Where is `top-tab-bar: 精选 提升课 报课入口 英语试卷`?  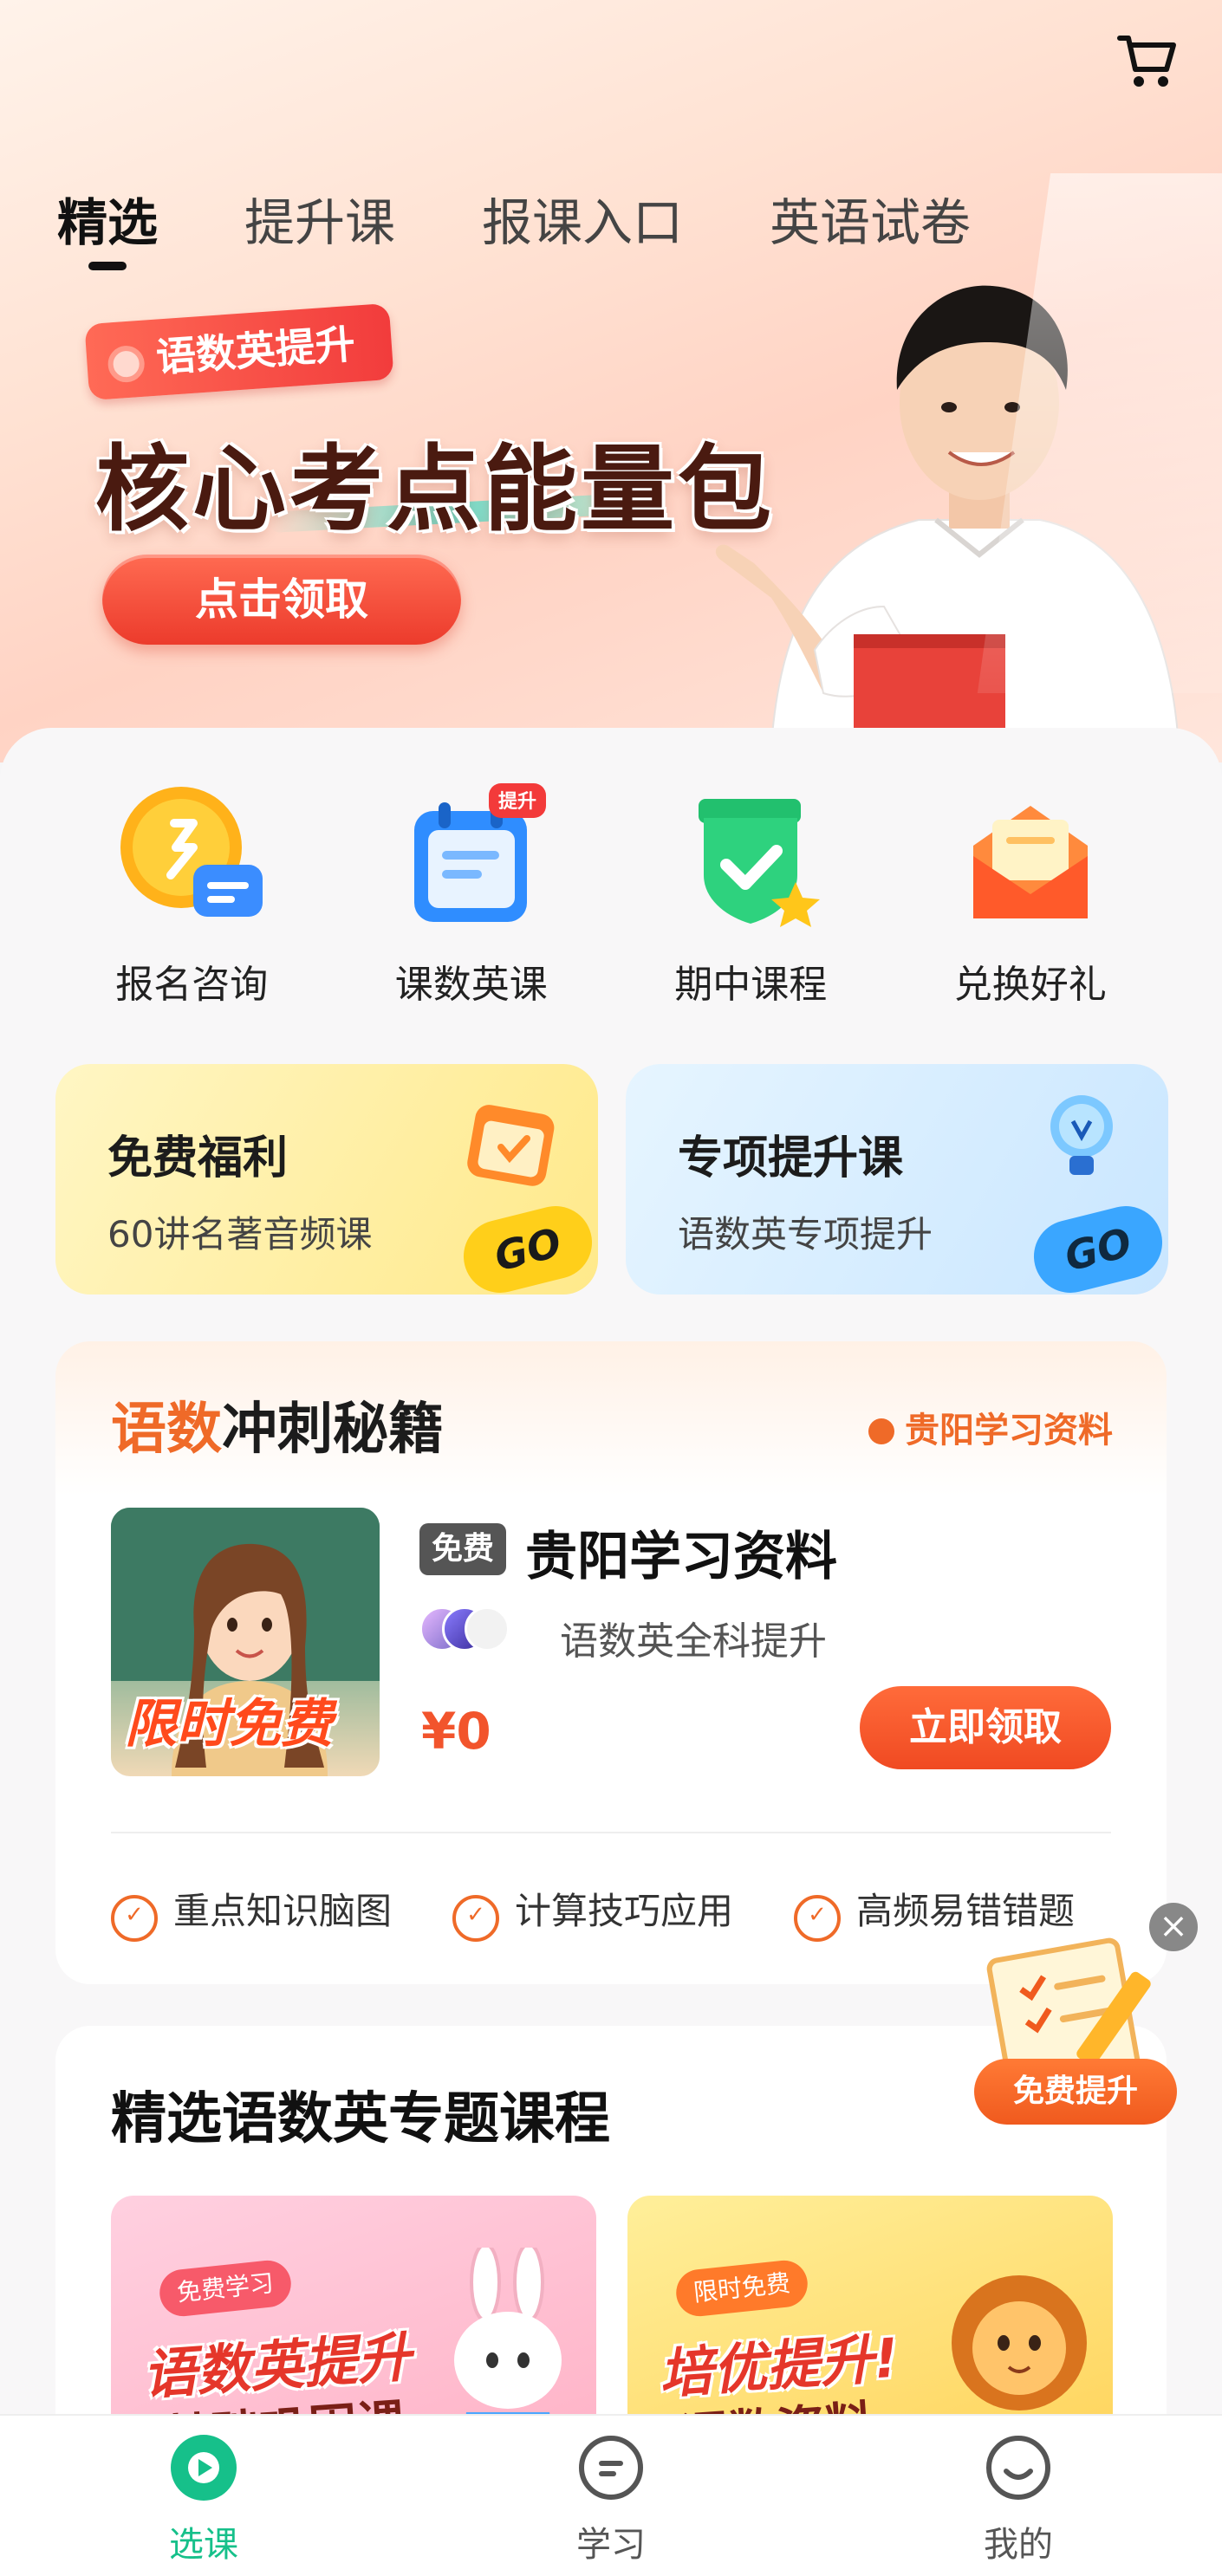 top-tab-bar: 精选 提升课 报课入口 英语试卷 is located at coordinates (557, 226).